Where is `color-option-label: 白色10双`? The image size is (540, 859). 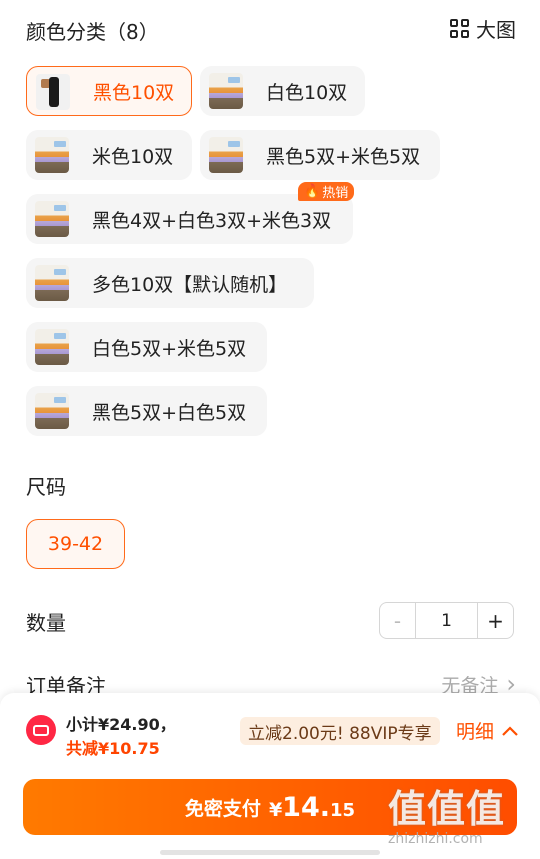 color-option-label: 白色10双 is located at coordinates (307, 92).